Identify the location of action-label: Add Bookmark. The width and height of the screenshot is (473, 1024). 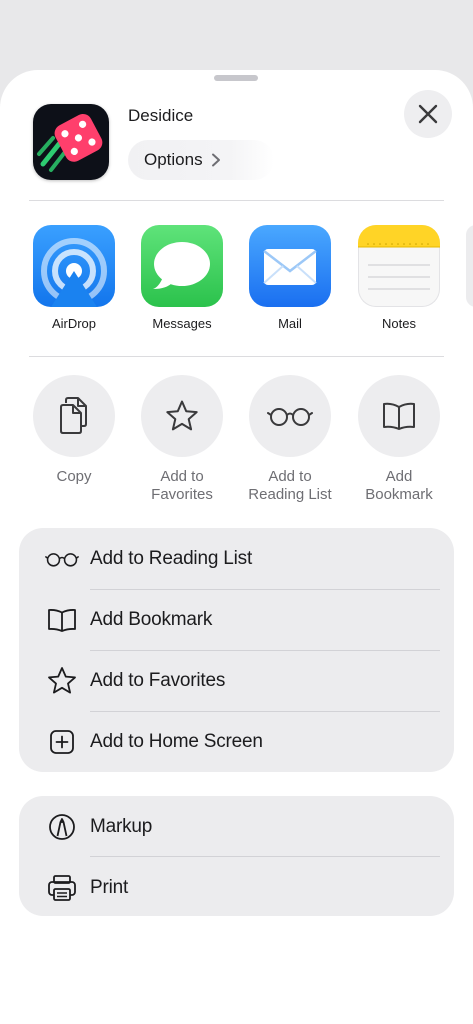
(399, 485).